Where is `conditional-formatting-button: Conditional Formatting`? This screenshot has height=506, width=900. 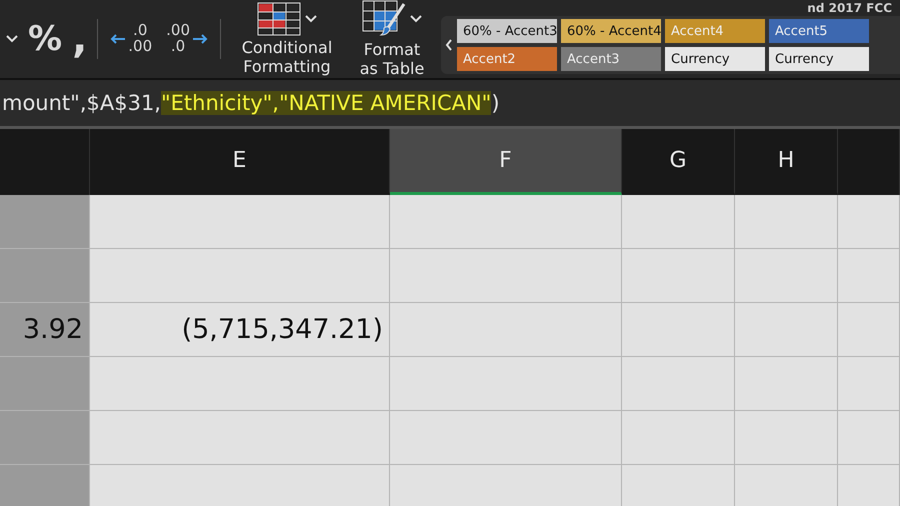 conditional-formatting-button: Conditional Formatting is located at coordinates (287, 39).